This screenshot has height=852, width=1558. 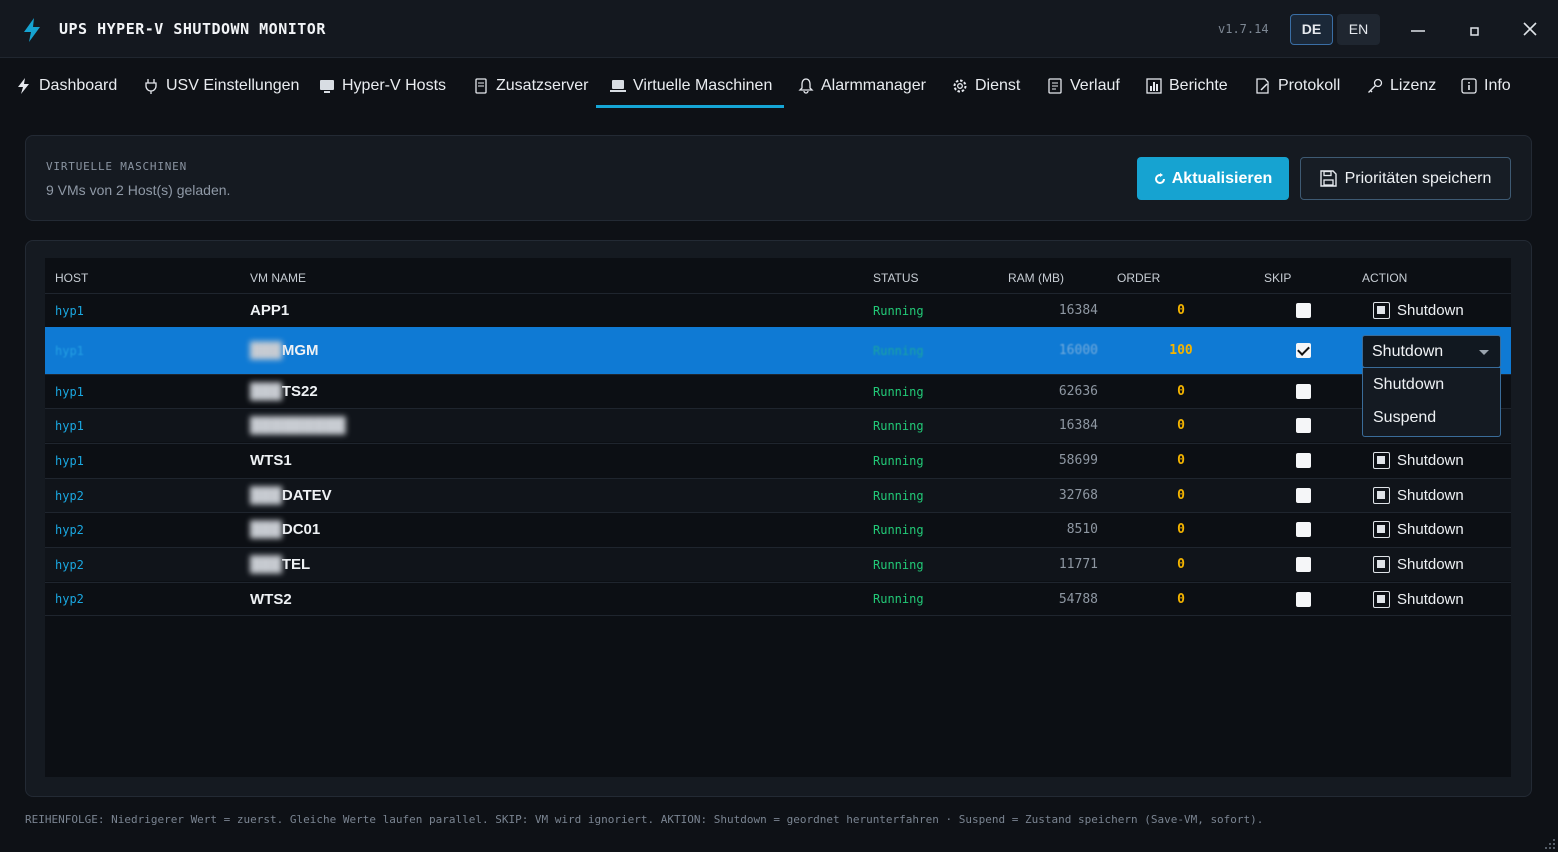 I want to click on tab-label: USV Einstellungen, so click(x=233, y=85).